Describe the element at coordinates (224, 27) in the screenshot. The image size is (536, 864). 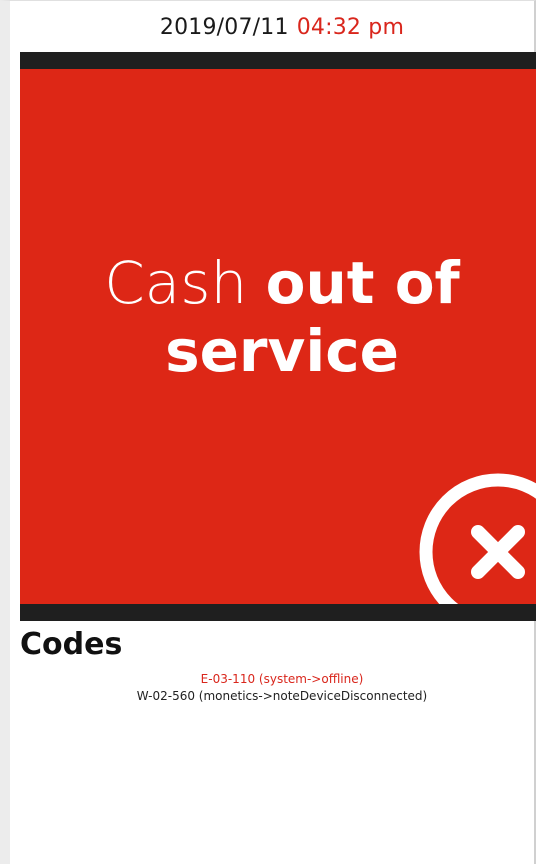
I see `date-text: 2019/07/11` at that location.